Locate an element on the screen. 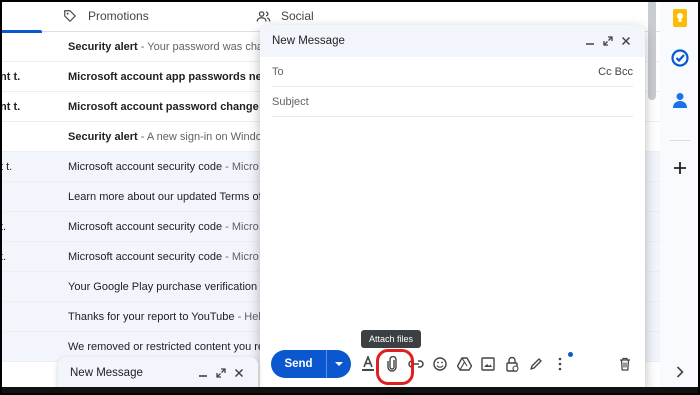 This screenshot has height=395, width=700. minimized-compose-title: New Message is located at coordinates (106, 373).